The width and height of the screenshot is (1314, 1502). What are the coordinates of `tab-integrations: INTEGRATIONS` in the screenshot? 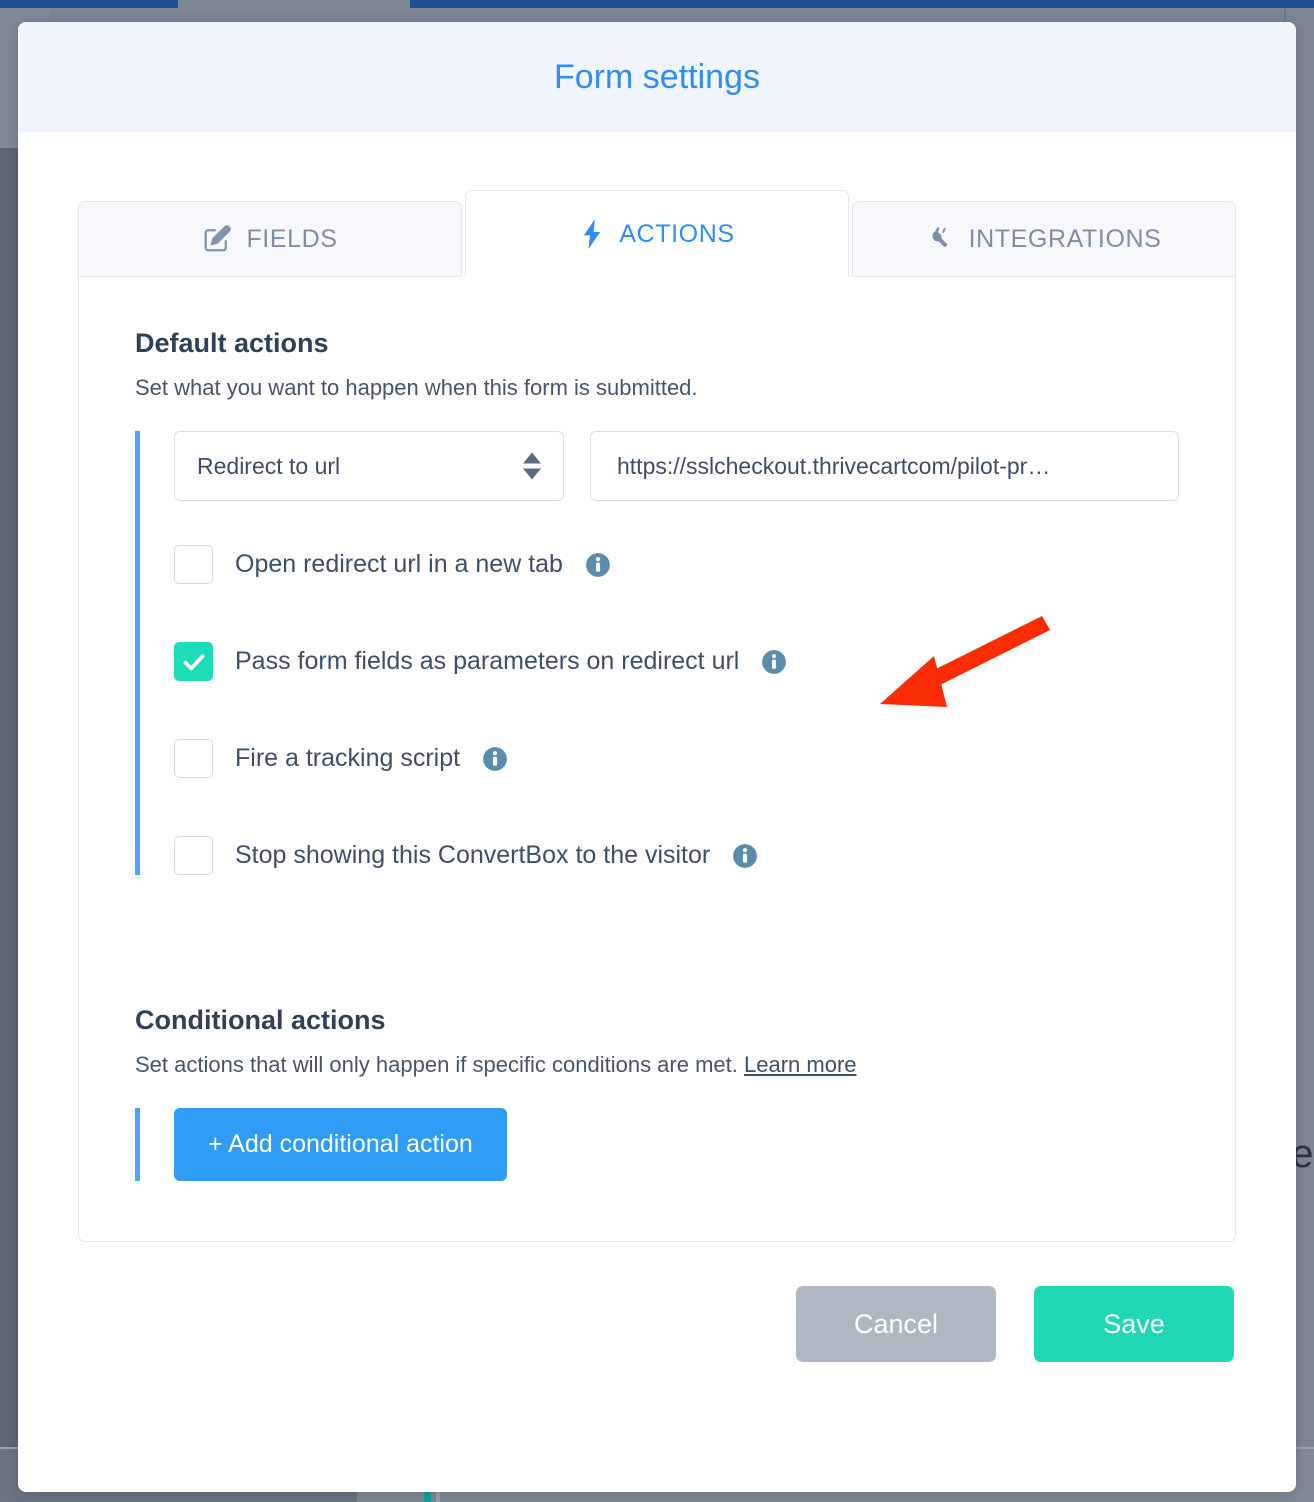 It's located at (1044, 239).